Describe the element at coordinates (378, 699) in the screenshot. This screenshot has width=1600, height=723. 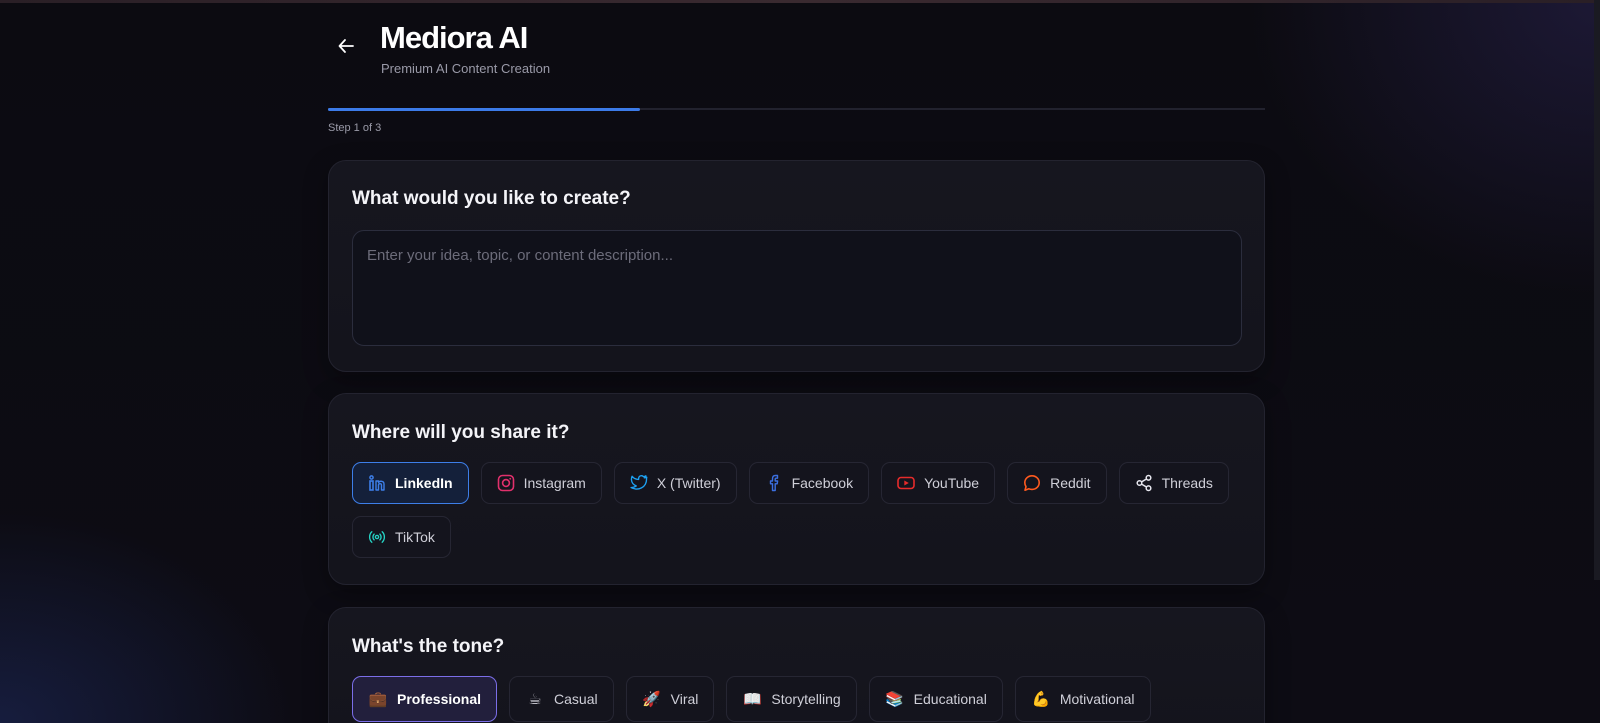
I see `briefcase-icon: 💼` at that location.